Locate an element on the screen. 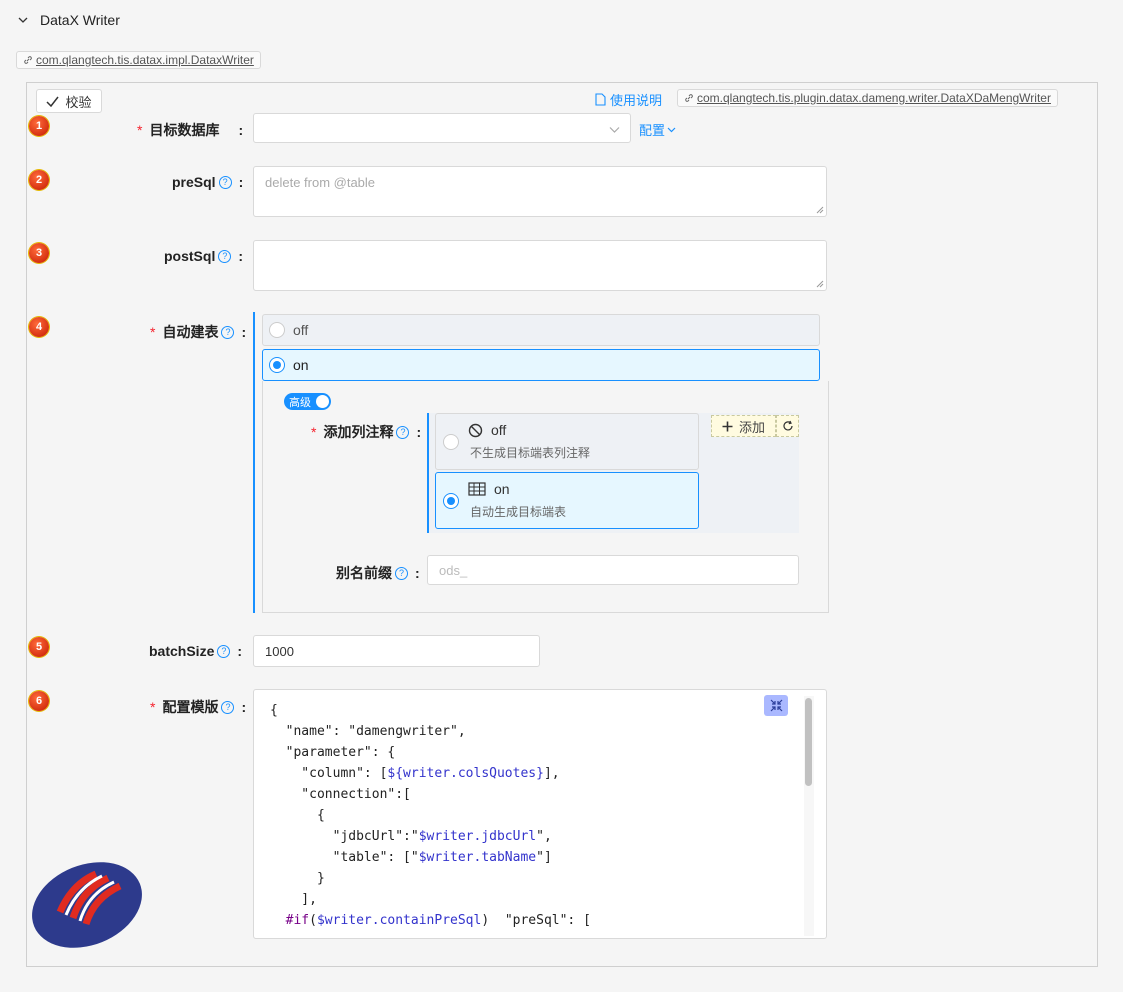 This screenshot has width=1123, height=992. table-icon is located at coordinates (477, 489).